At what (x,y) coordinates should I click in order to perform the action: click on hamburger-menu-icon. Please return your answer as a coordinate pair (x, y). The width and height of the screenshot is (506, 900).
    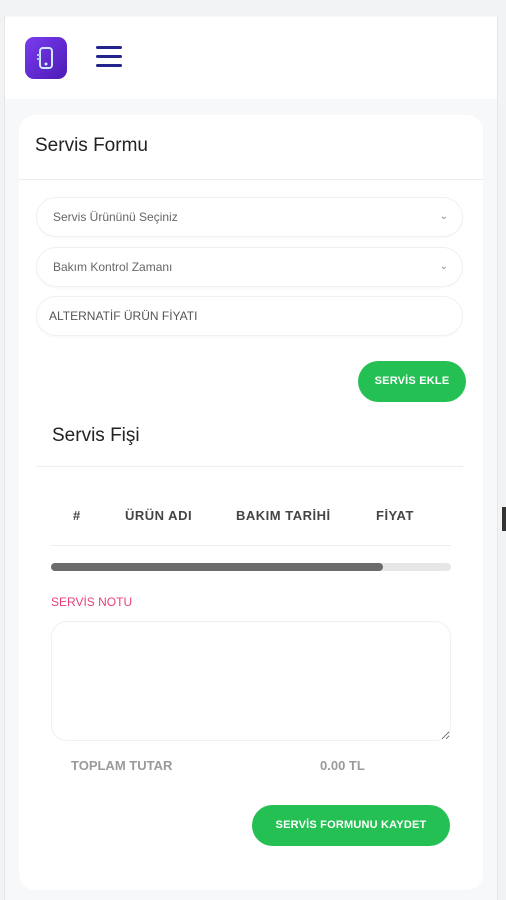
    Looking at the image, I should click on (110, 57).